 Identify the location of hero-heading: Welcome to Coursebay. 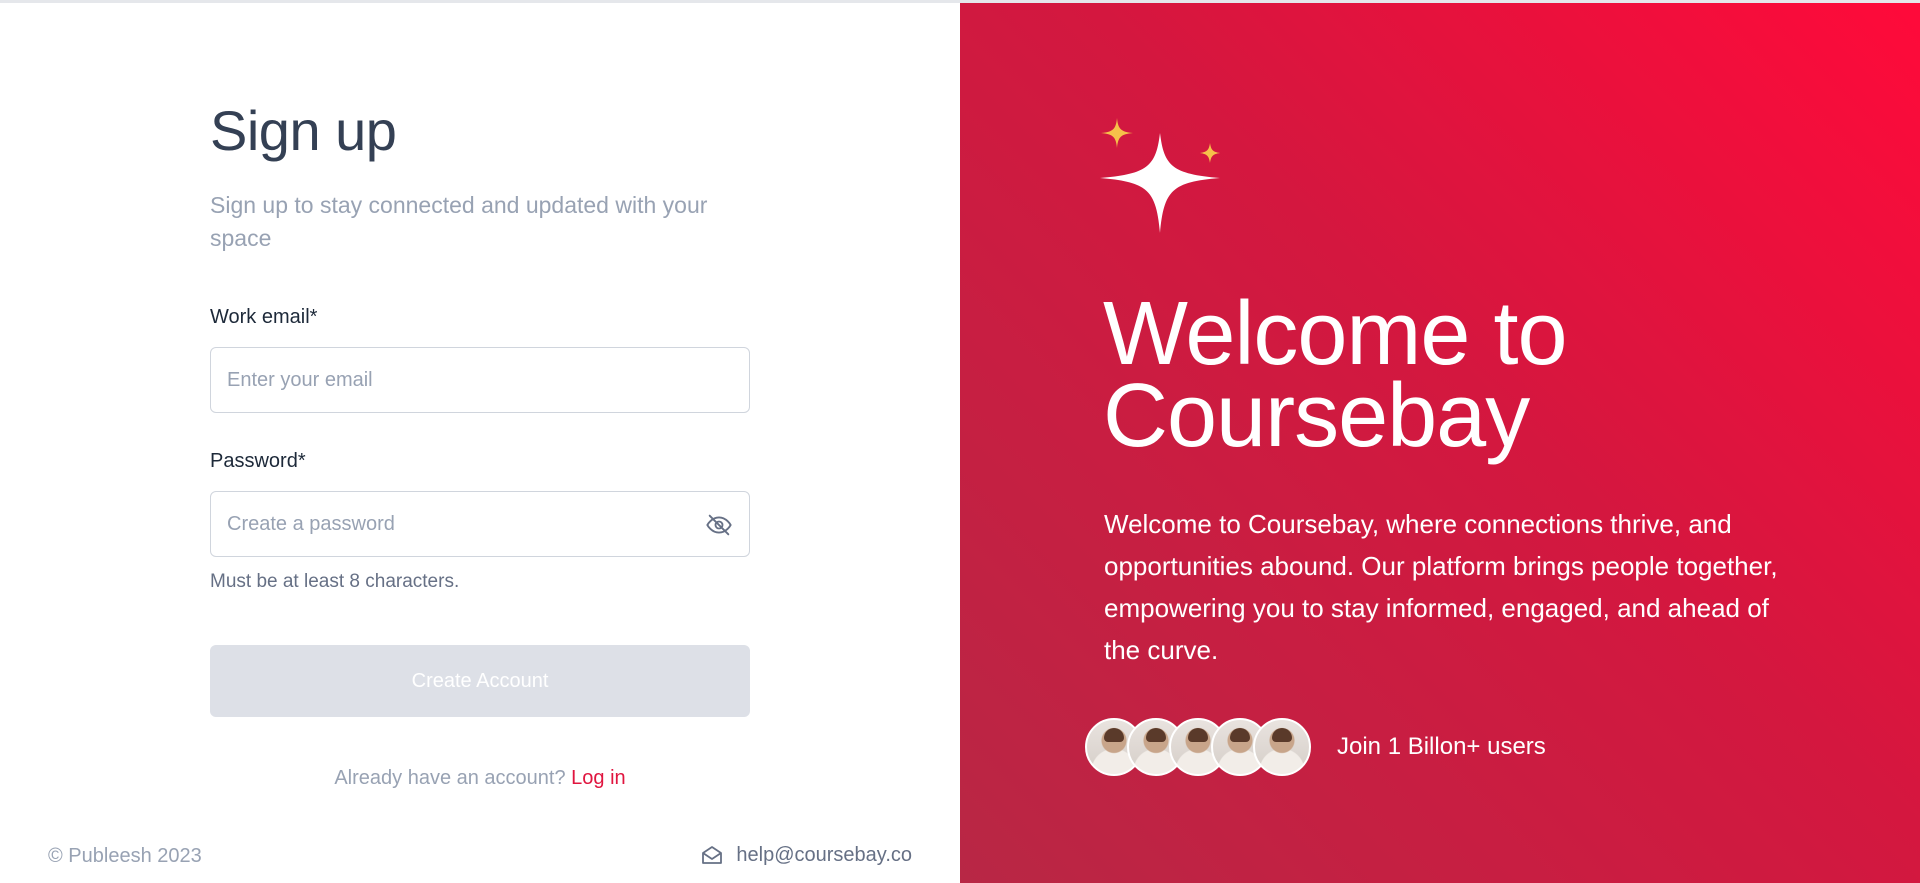
(1335, 375).